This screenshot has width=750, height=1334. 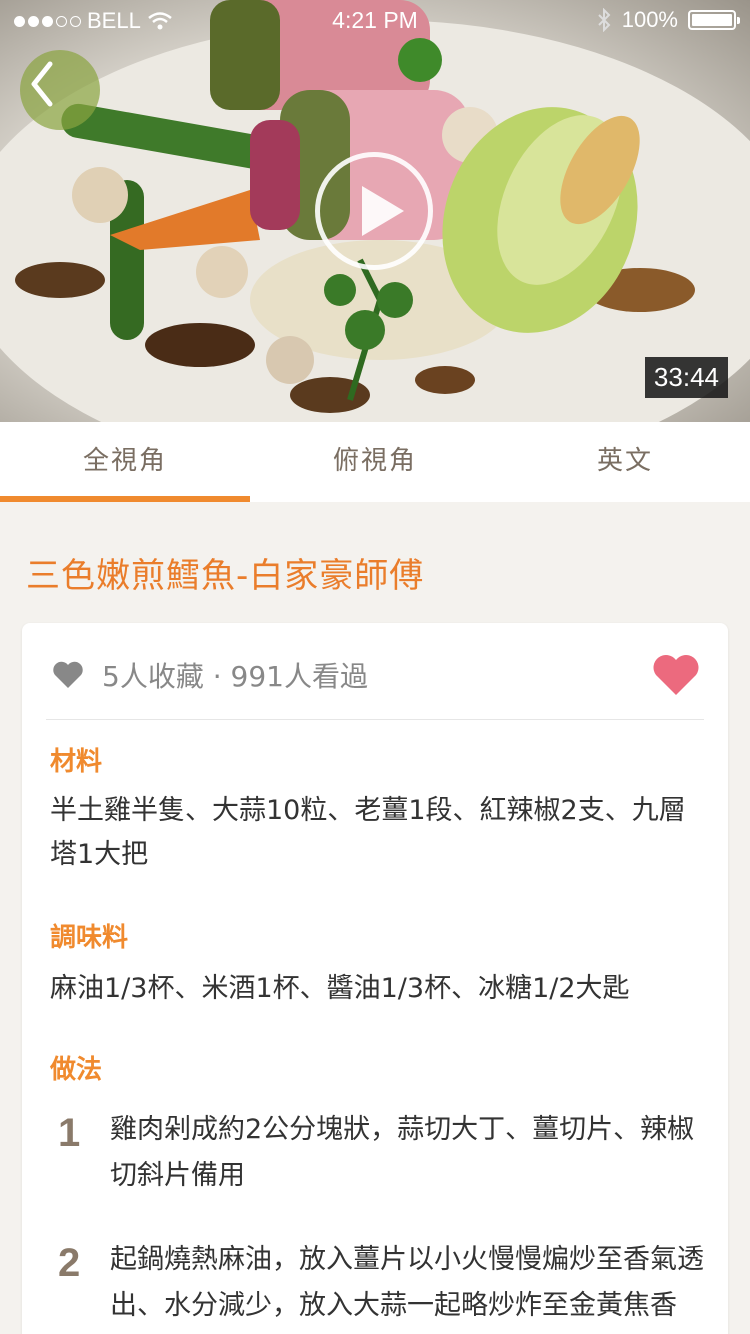 I want to click on divider, so click(x=375, y=719).